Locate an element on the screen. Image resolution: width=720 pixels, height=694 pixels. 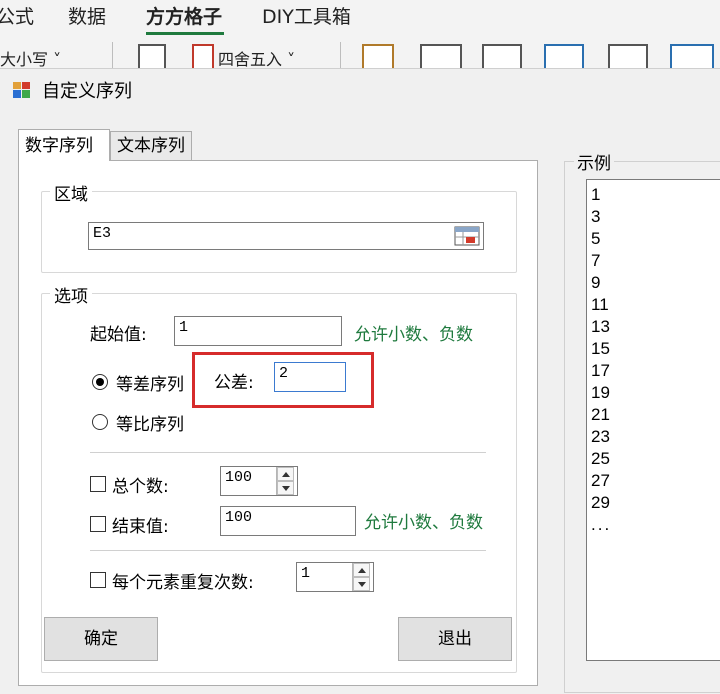
ok-button: 确定 is located at coordinates (101, 639).